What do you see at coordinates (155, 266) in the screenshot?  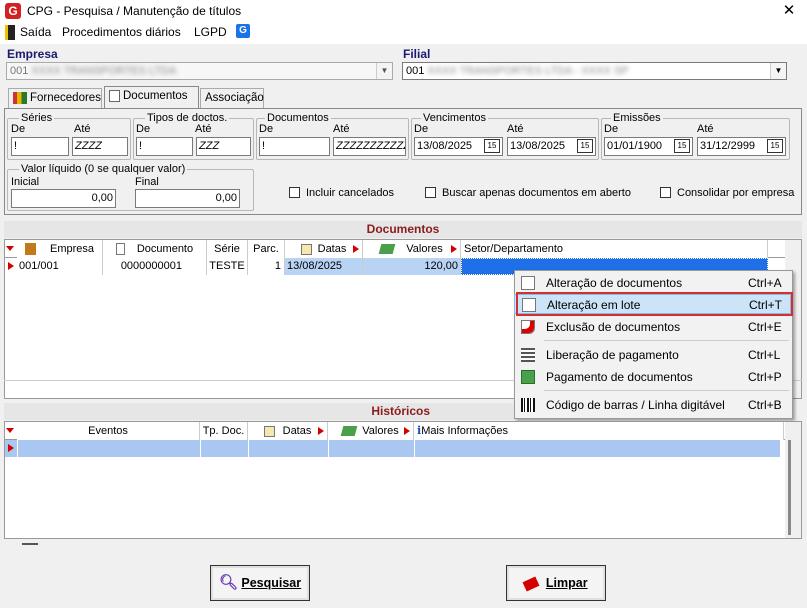 I see `cell-documento: 0000000001` at bounding box center [155, 266].